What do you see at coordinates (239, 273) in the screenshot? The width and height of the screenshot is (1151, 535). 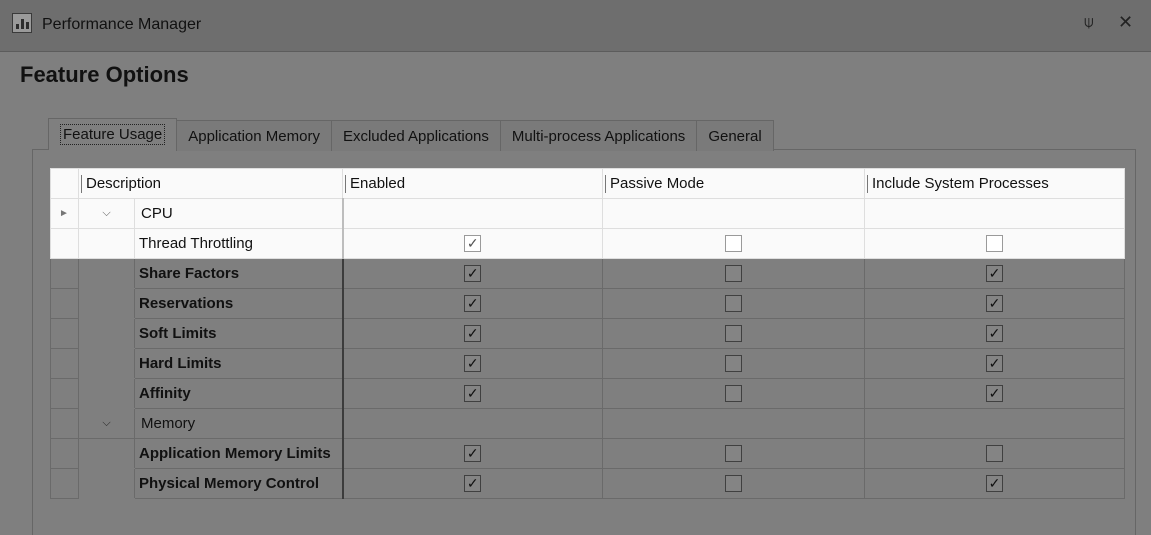 I see `feature-name-cell: Share Factors` at bounding box center [239, 273].